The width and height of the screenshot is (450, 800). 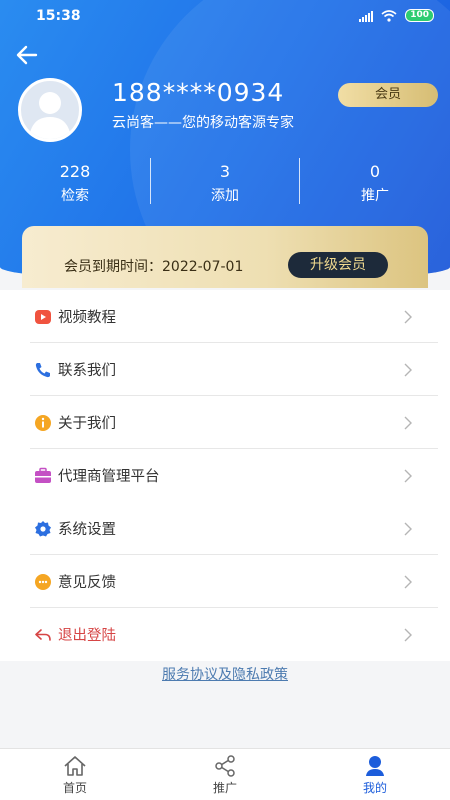 I want to click on logout-icon, so click(x=43, y=634).